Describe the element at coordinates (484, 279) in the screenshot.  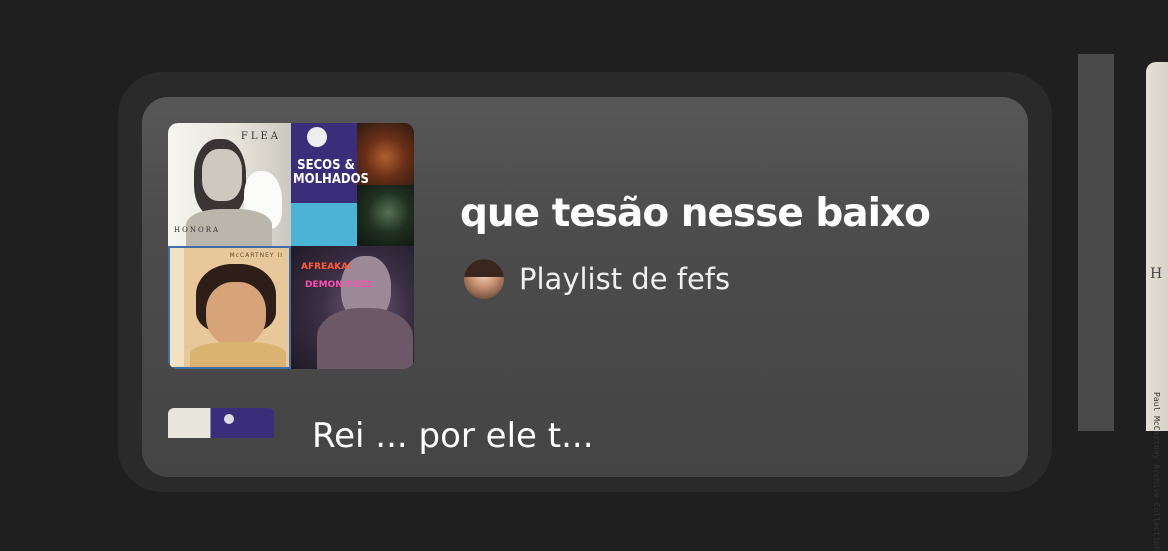
I see `owner-avatar` at that location.